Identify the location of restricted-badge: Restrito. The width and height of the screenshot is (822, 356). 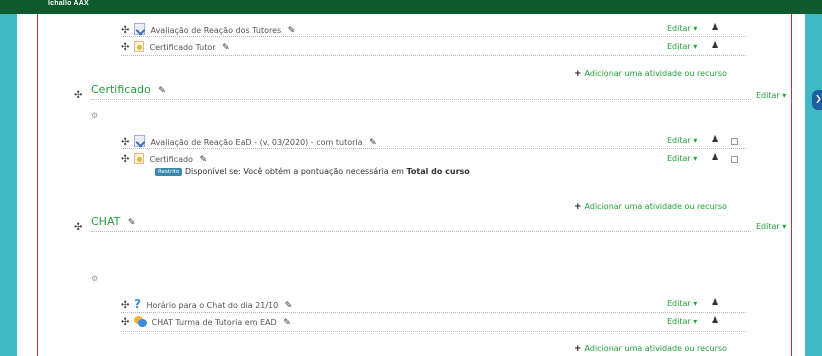
(169, 171).